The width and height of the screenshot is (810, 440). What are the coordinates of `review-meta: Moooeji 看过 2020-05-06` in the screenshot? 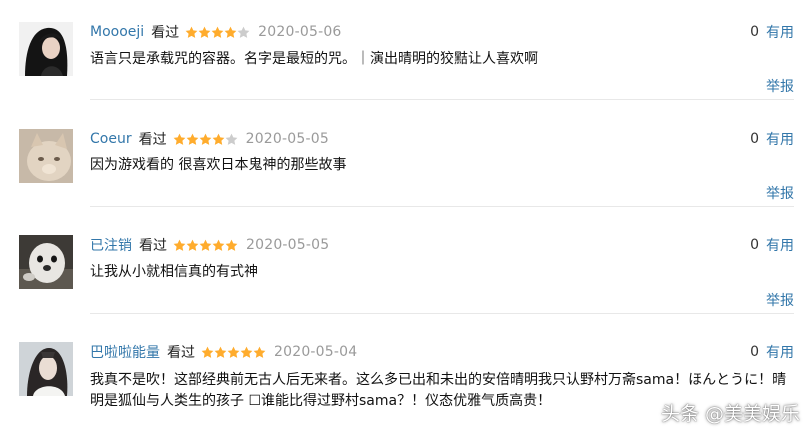 It's located at (216, 32).